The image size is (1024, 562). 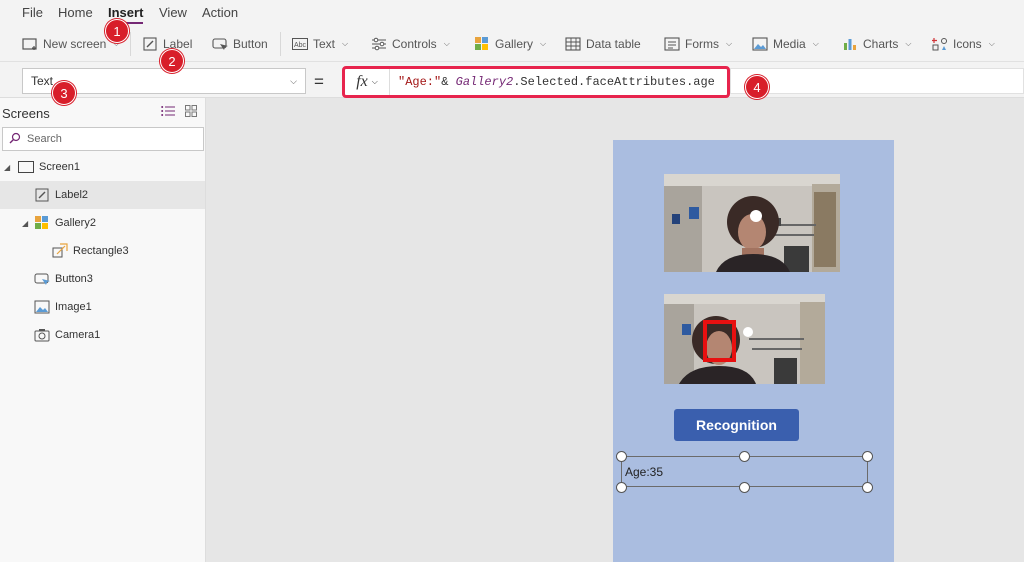 I want to click on recognition-button: Recognition, so click(x=736, y=425).